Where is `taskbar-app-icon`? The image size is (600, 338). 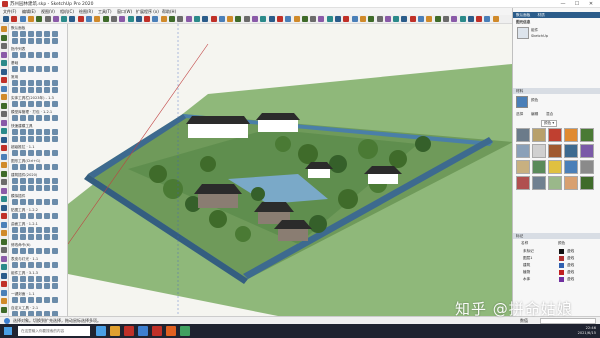 taskbar-app-icon is located at coordinates (129, 331).